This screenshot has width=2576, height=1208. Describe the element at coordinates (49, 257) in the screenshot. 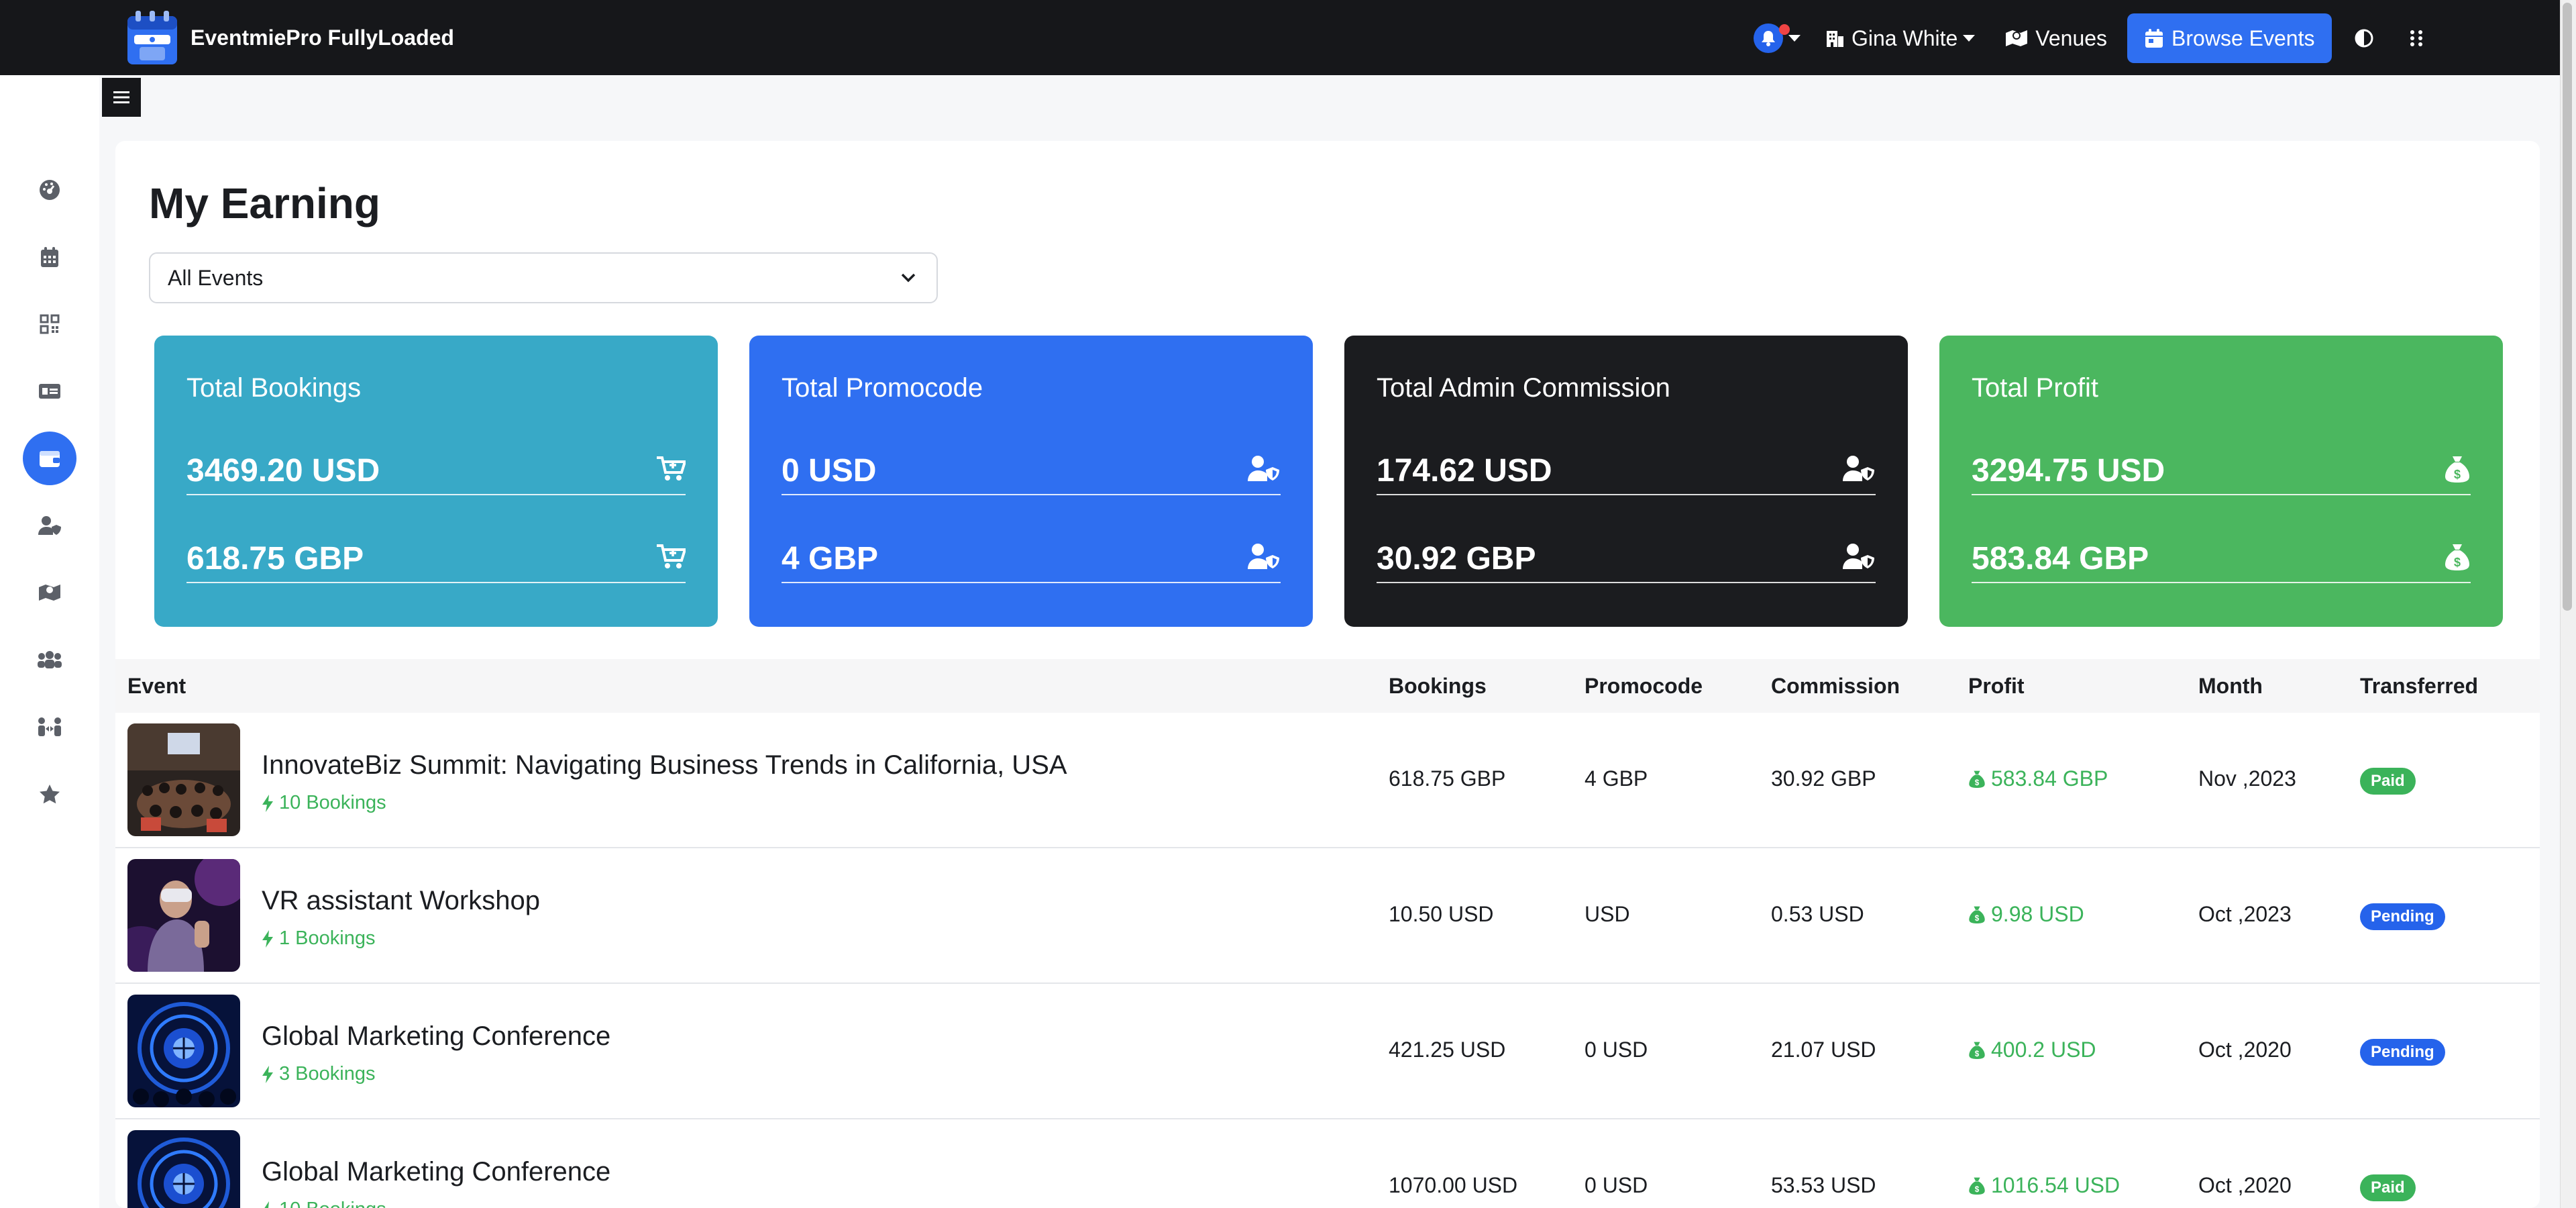

I see `sidebar-item-events` at that location.